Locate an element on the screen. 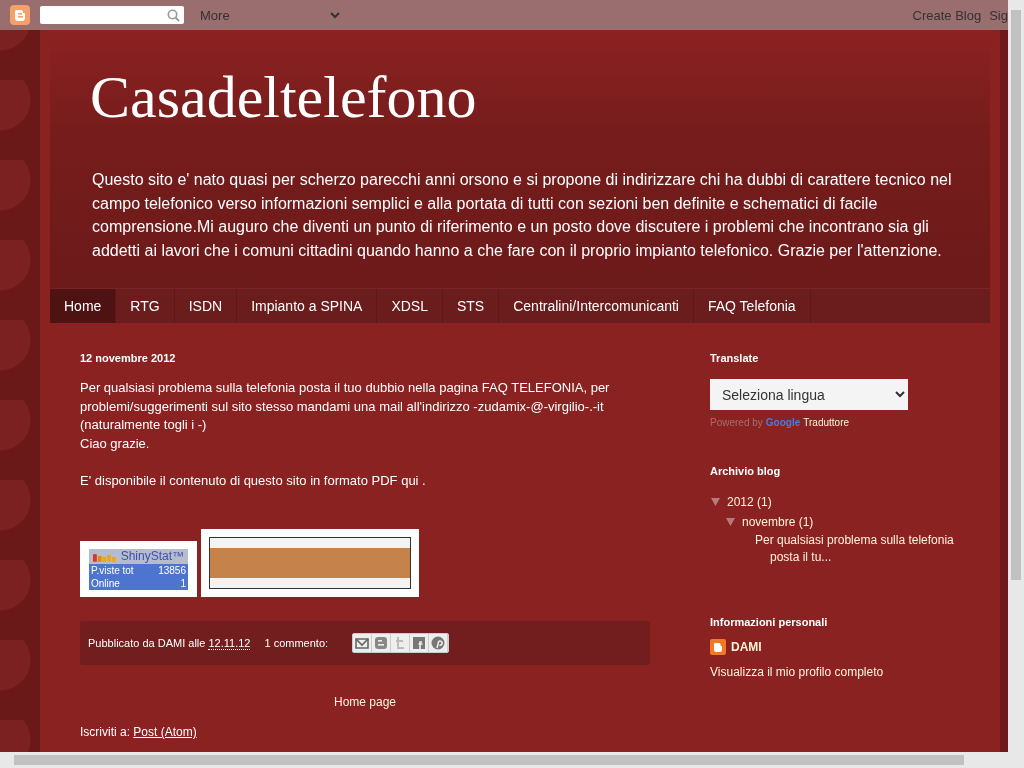 The image size is (1024, 768). nav-tab: Impianto a SPINA is located at coordinates (307, 306).